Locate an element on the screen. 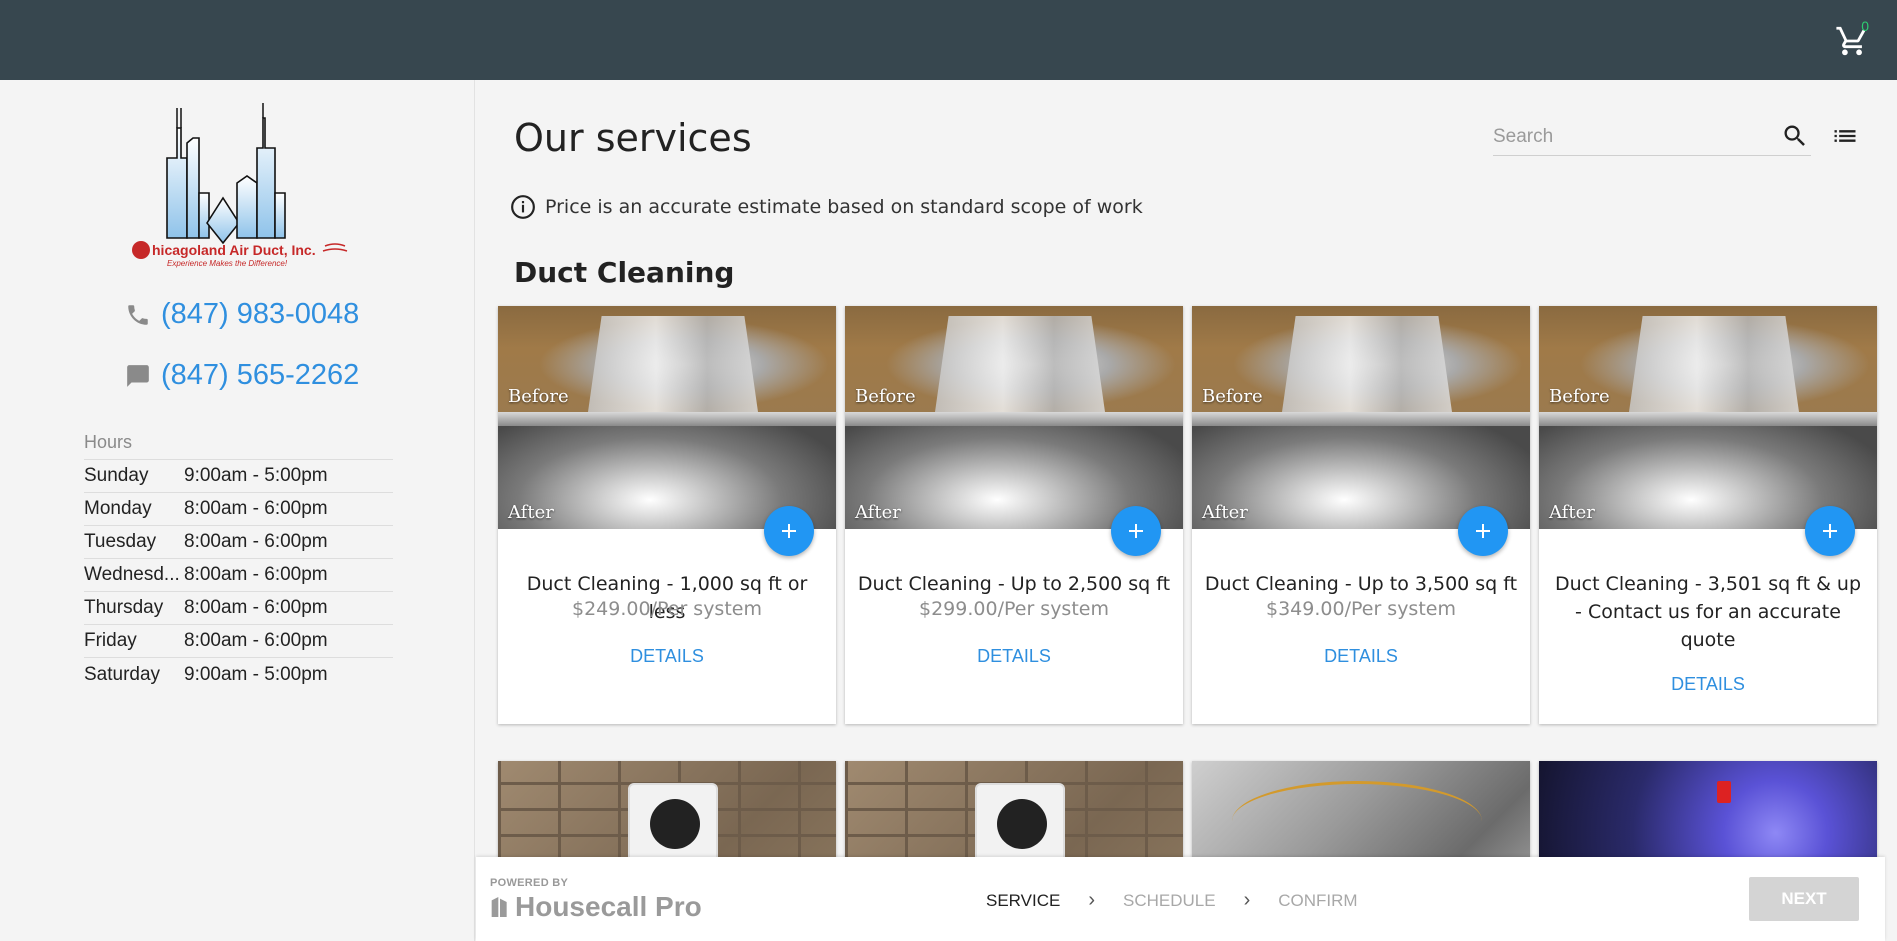 This screenshot has width=1897, height=941. hours-row: Sunday 9:00am - 5:00pm is located at coordinates (238, 476).